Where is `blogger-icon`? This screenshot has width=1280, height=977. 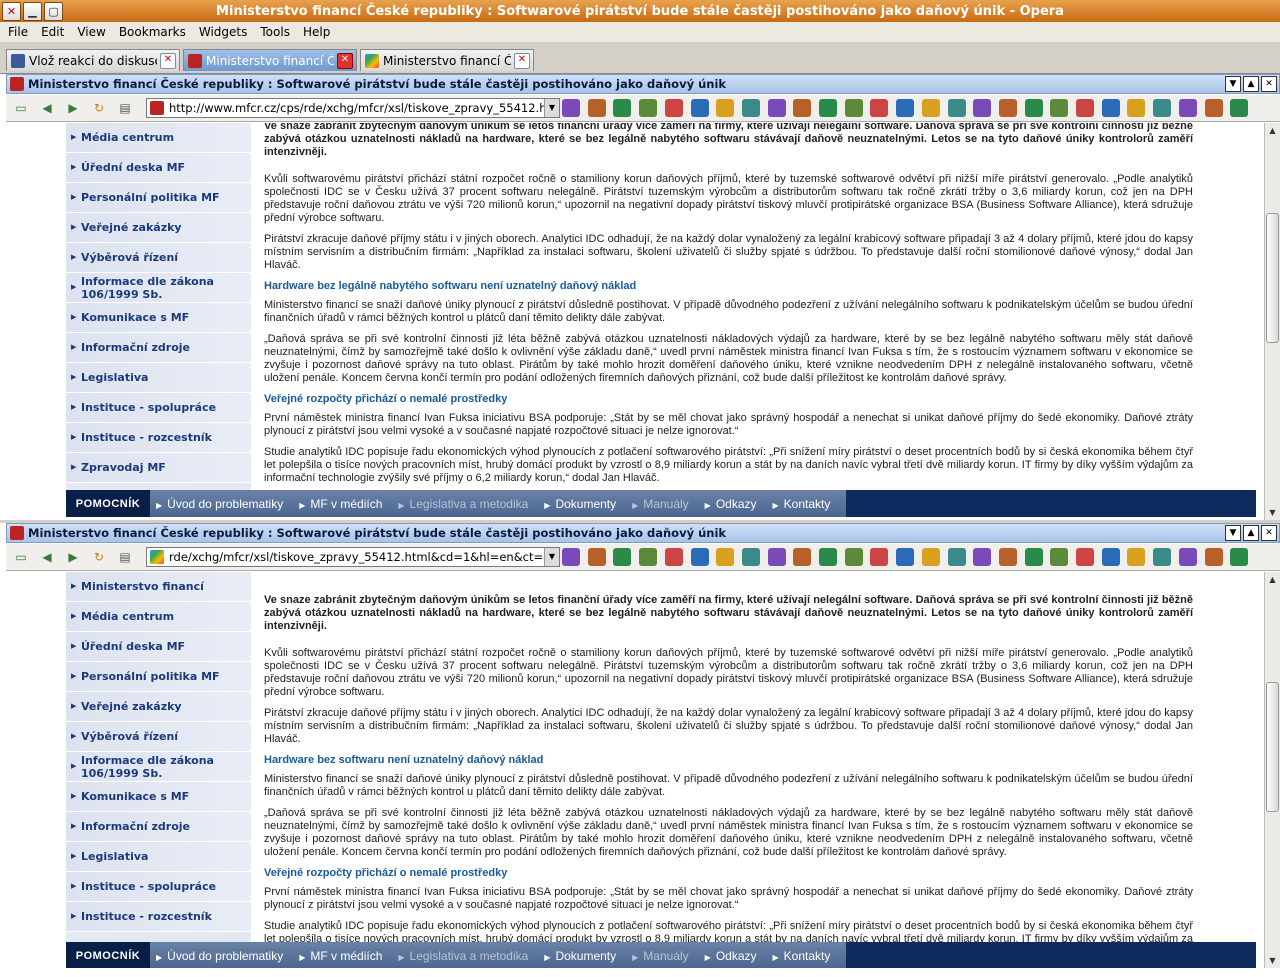 blogger-icon is located at coordinates (956, 108).